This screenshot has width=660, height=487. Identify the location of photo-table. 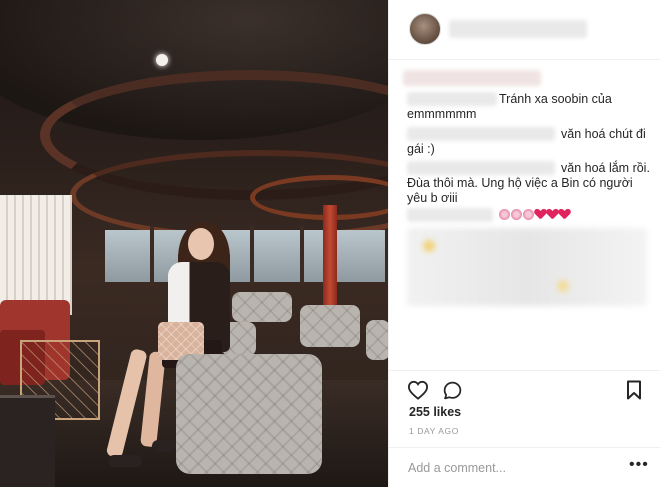
(27, 441).